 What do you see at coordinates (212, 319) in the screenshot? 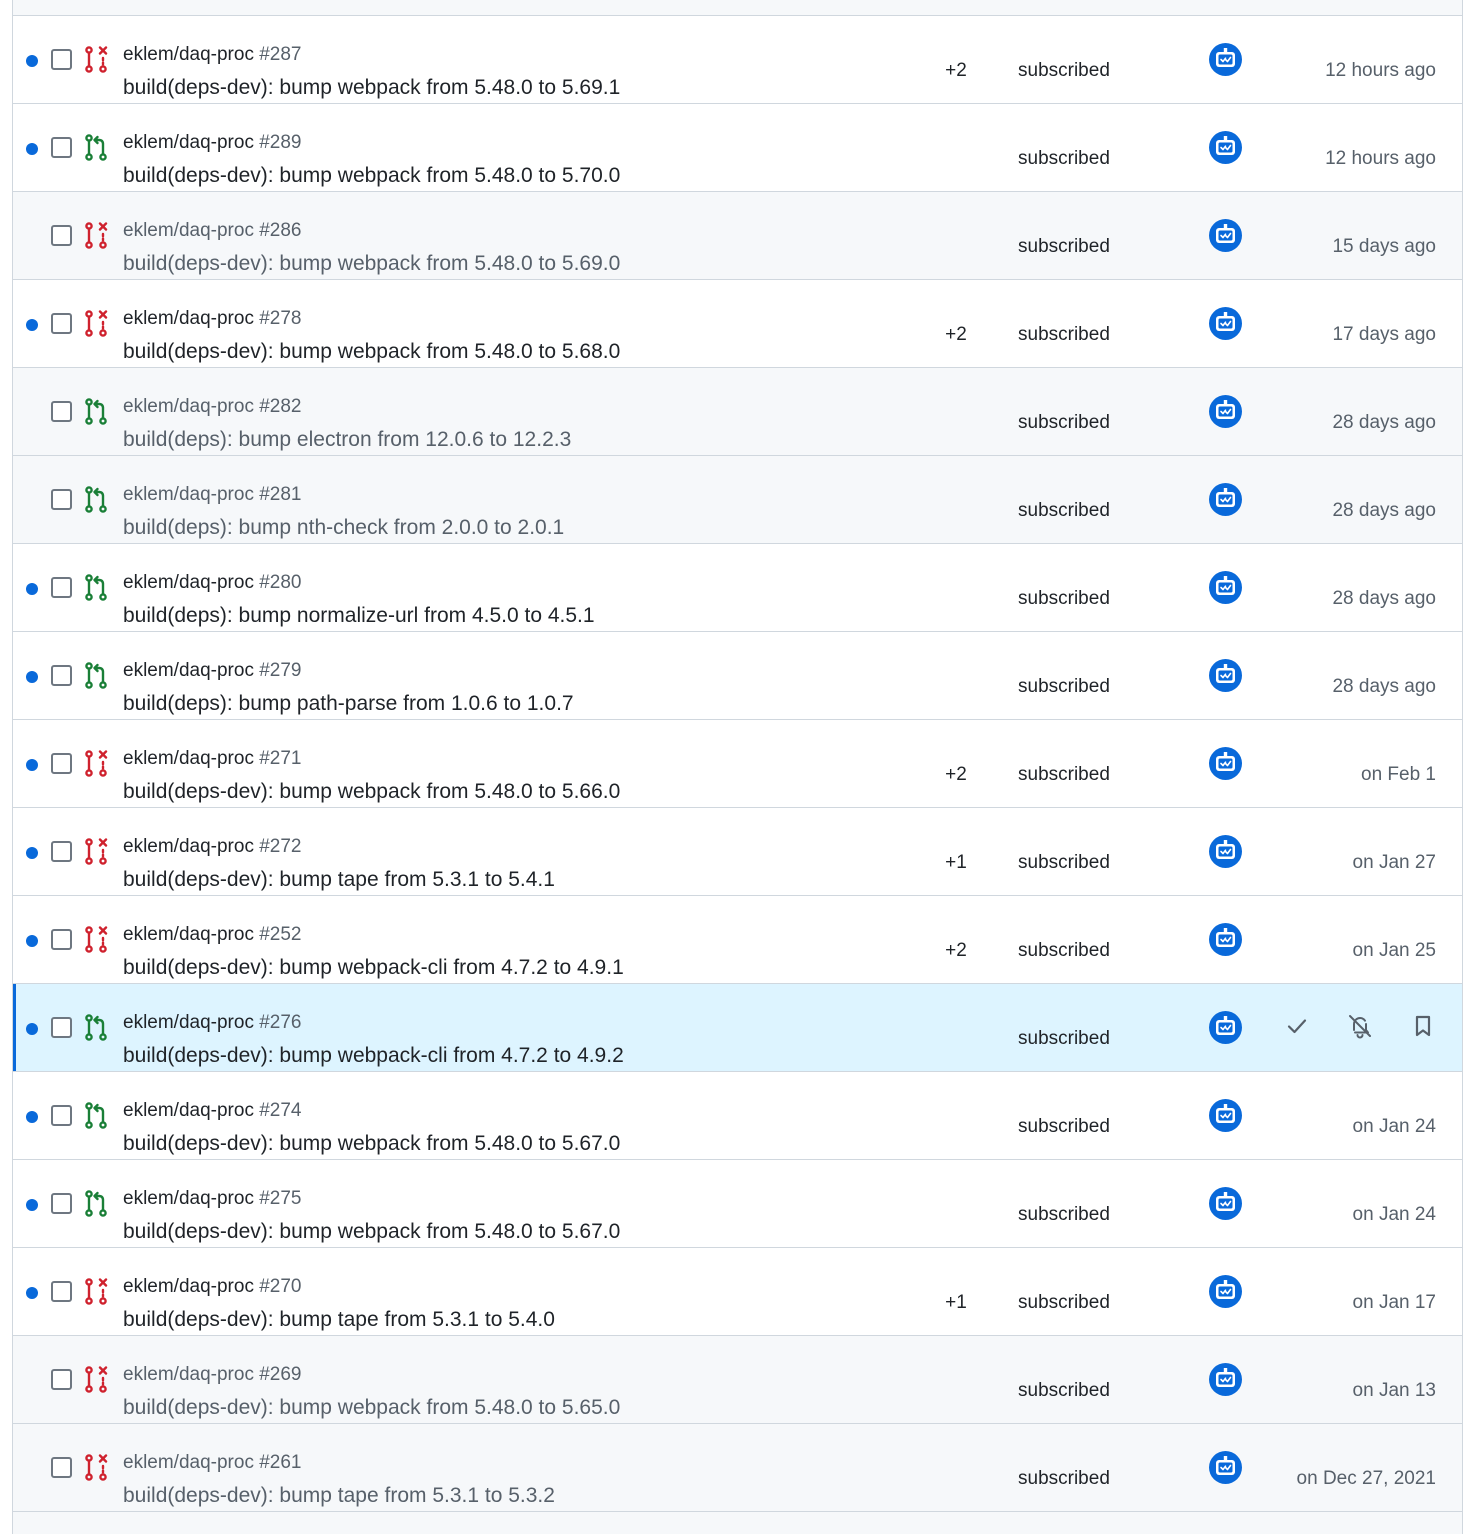
I see `notification-repo-line: eklem/daq-proc #278` at bounding box center [212, 319].